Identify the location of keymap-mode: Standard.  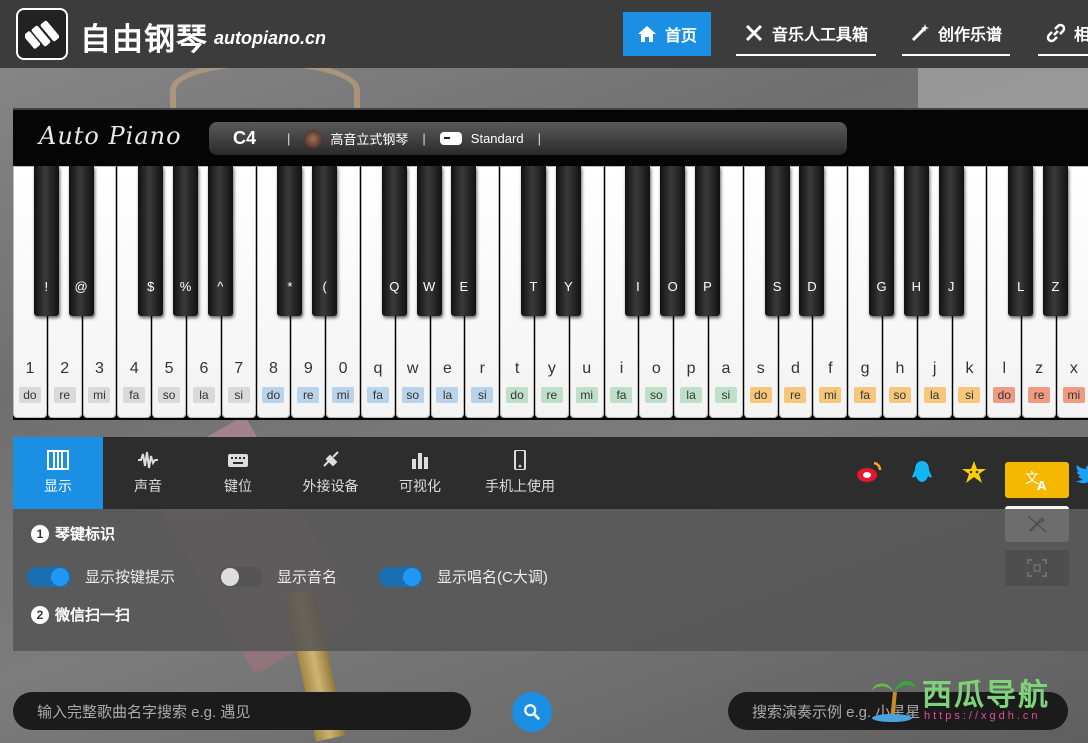
(497, 138).